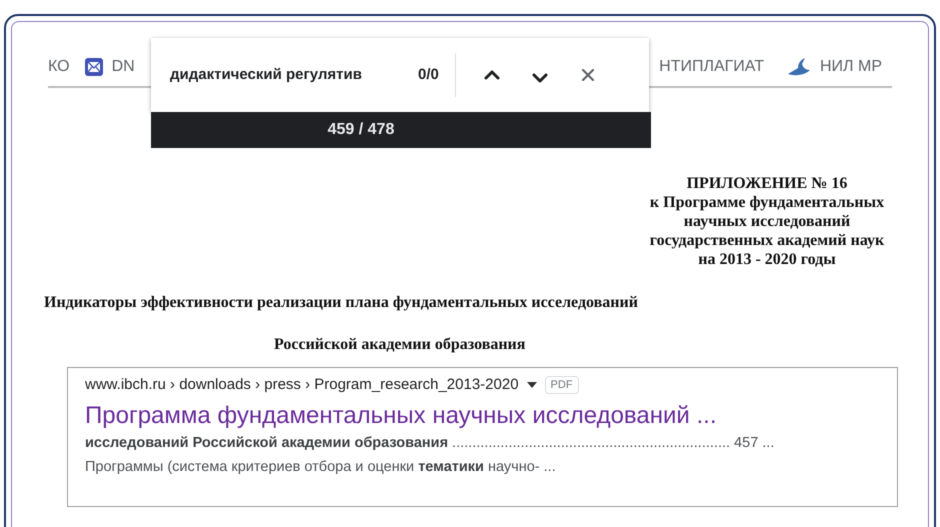  What do you see at coordinates (767, 202) in the screenshot?
I see `appendix-line: к Программе фундаментальных` at bounding box center [767, 202].